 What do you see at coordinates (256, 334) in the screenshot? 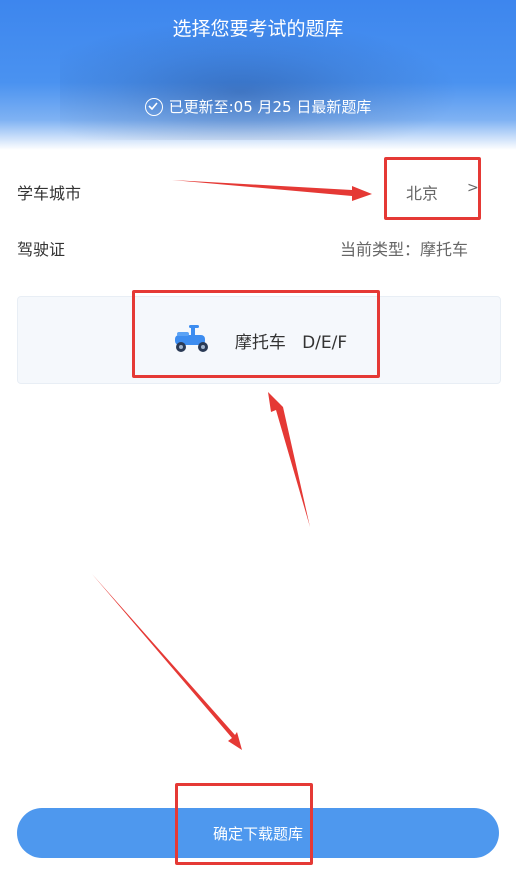
I see `annotation-box-vehicle` at bounding box center [256, 334].